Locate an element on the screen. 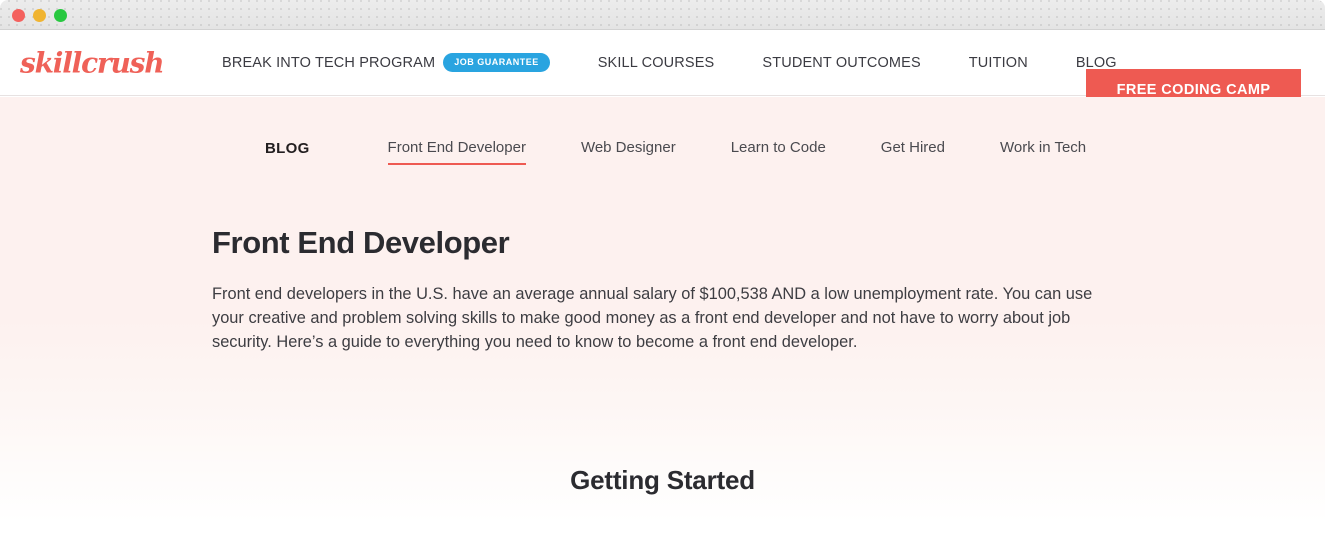  nav-tuition: TUITION is located at coordinates (998, 63).